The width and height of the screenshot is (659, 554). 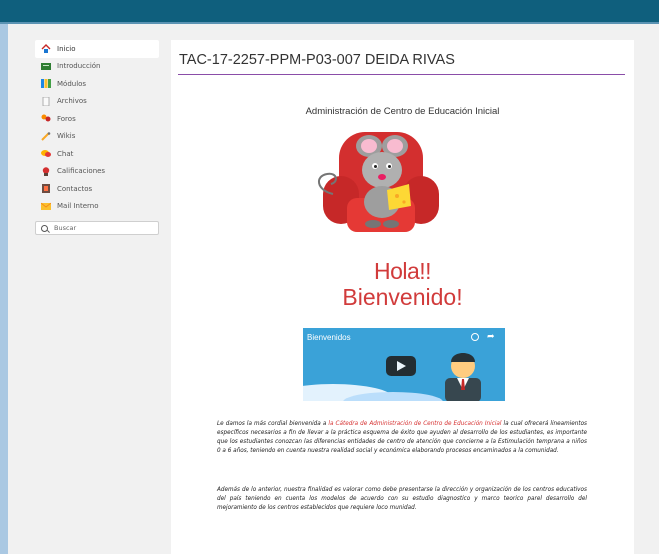 I want to click on sidebar-item-contactos: Contactos, so click(x=97, y=189).